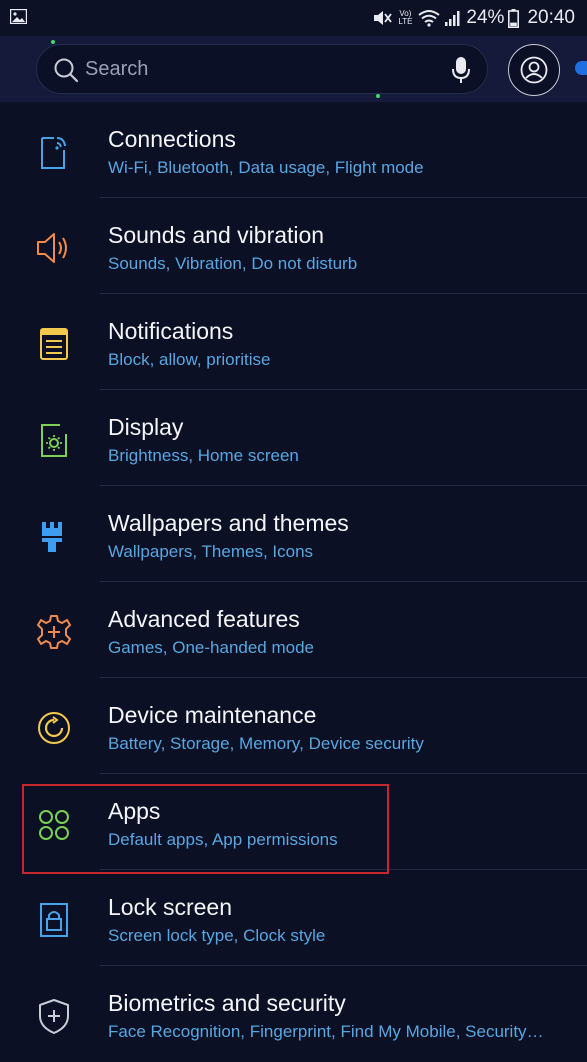 This screenshot has width=587, height=1062. Describe the element at coordinates (293, 18) in the screenshot. I see `status-bar: Vo) LTE 24% 20:40` at that location.